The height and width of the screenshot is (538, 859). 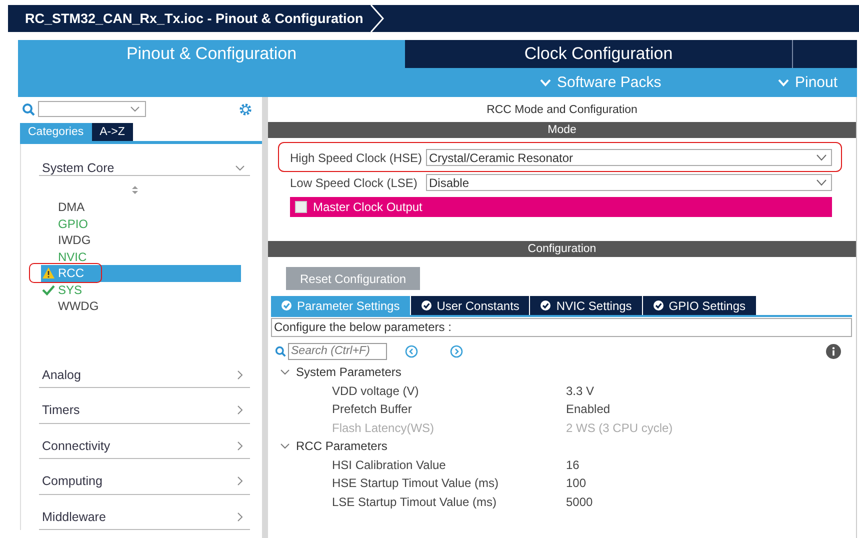 What do you see at coordinates (629, 182) in the screenshot?
I see `dropdown-field: Disable` at bounding box center [629, 182].